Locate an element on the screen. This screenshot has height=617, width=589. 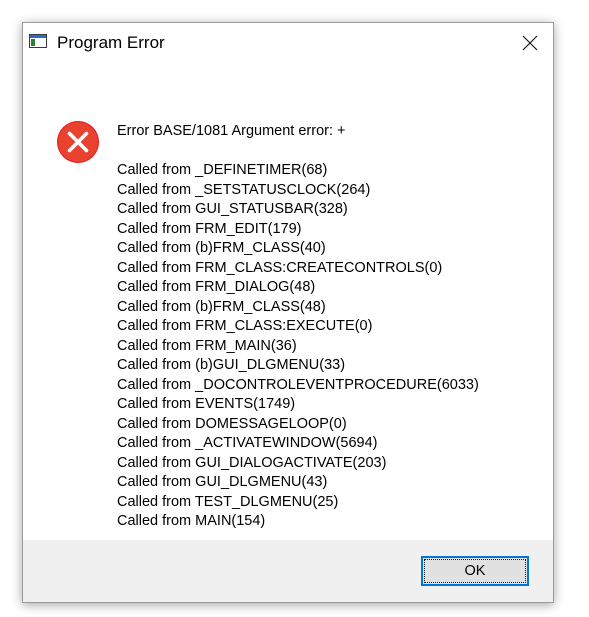
ok-button: OK is located at coordinates (475, 571).